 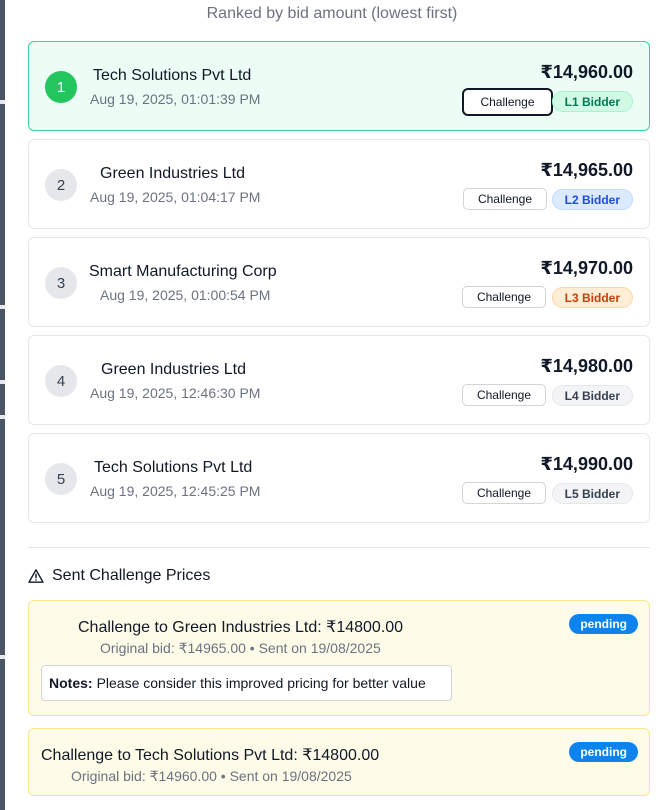 I want to click on rank-badge: 3, so click(x=61, y=283).